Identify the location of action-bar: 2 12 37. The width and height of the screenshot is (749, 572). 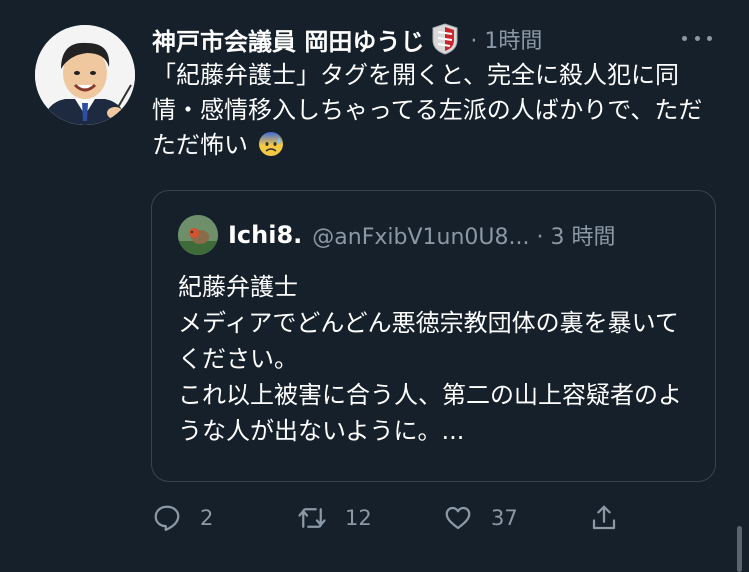
(392, 518).